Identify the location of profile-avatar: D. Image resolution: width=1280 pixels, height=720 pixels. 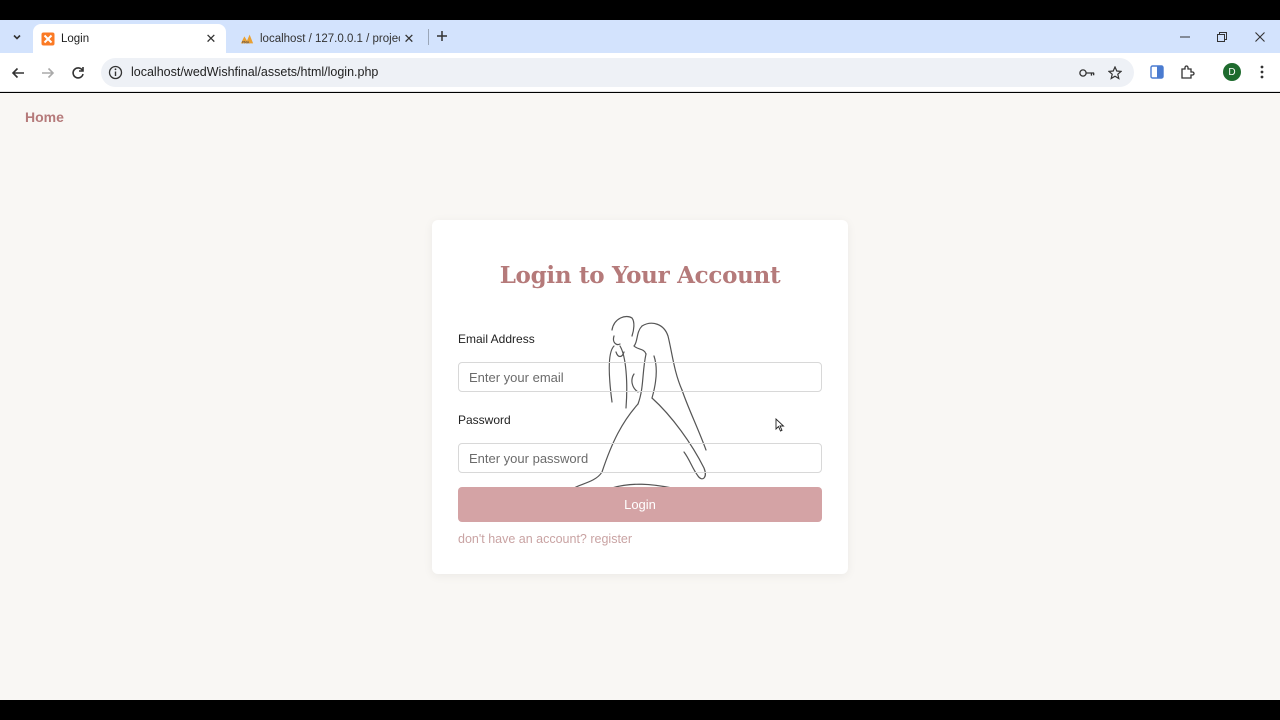
(1232, 72).